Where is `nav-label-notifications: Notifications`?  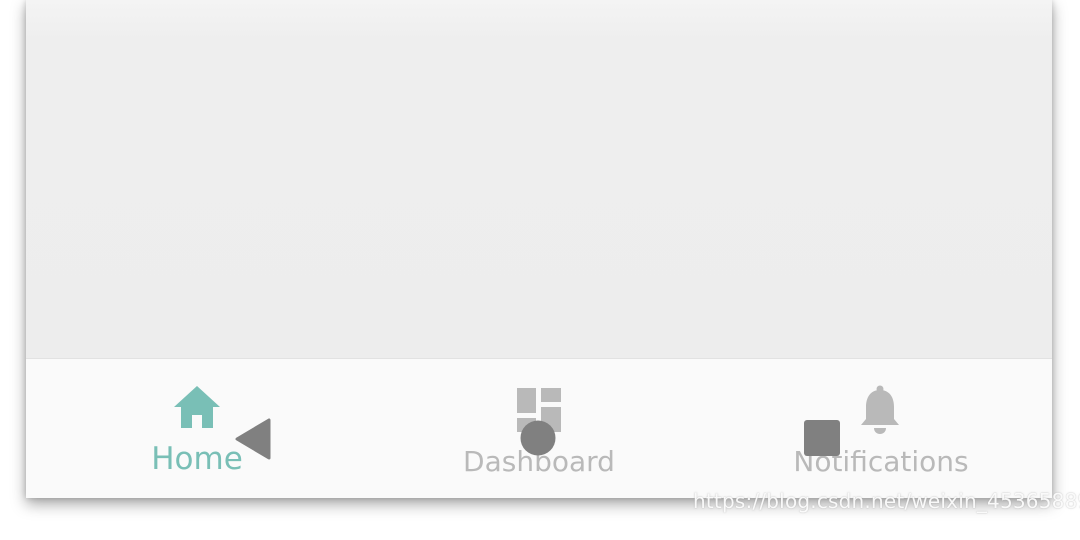
nav-label-notifications: Notifications is located at coordinates (881, 461).